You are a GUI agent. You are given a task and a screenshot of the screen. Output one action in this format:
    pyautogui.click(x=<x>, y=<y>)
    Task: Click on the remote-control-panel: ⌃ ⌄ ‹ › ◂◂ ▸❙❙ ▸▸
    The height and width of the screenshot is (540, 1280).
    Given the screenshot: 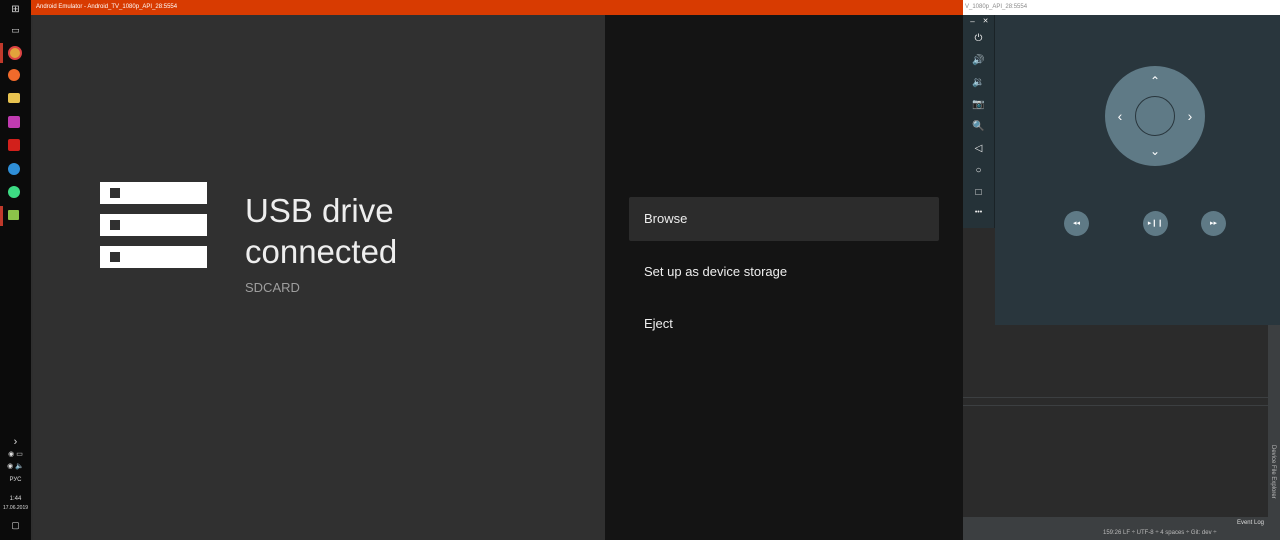 What is the action you would take?
    pyautogui.click(x=1137, y=170)
    